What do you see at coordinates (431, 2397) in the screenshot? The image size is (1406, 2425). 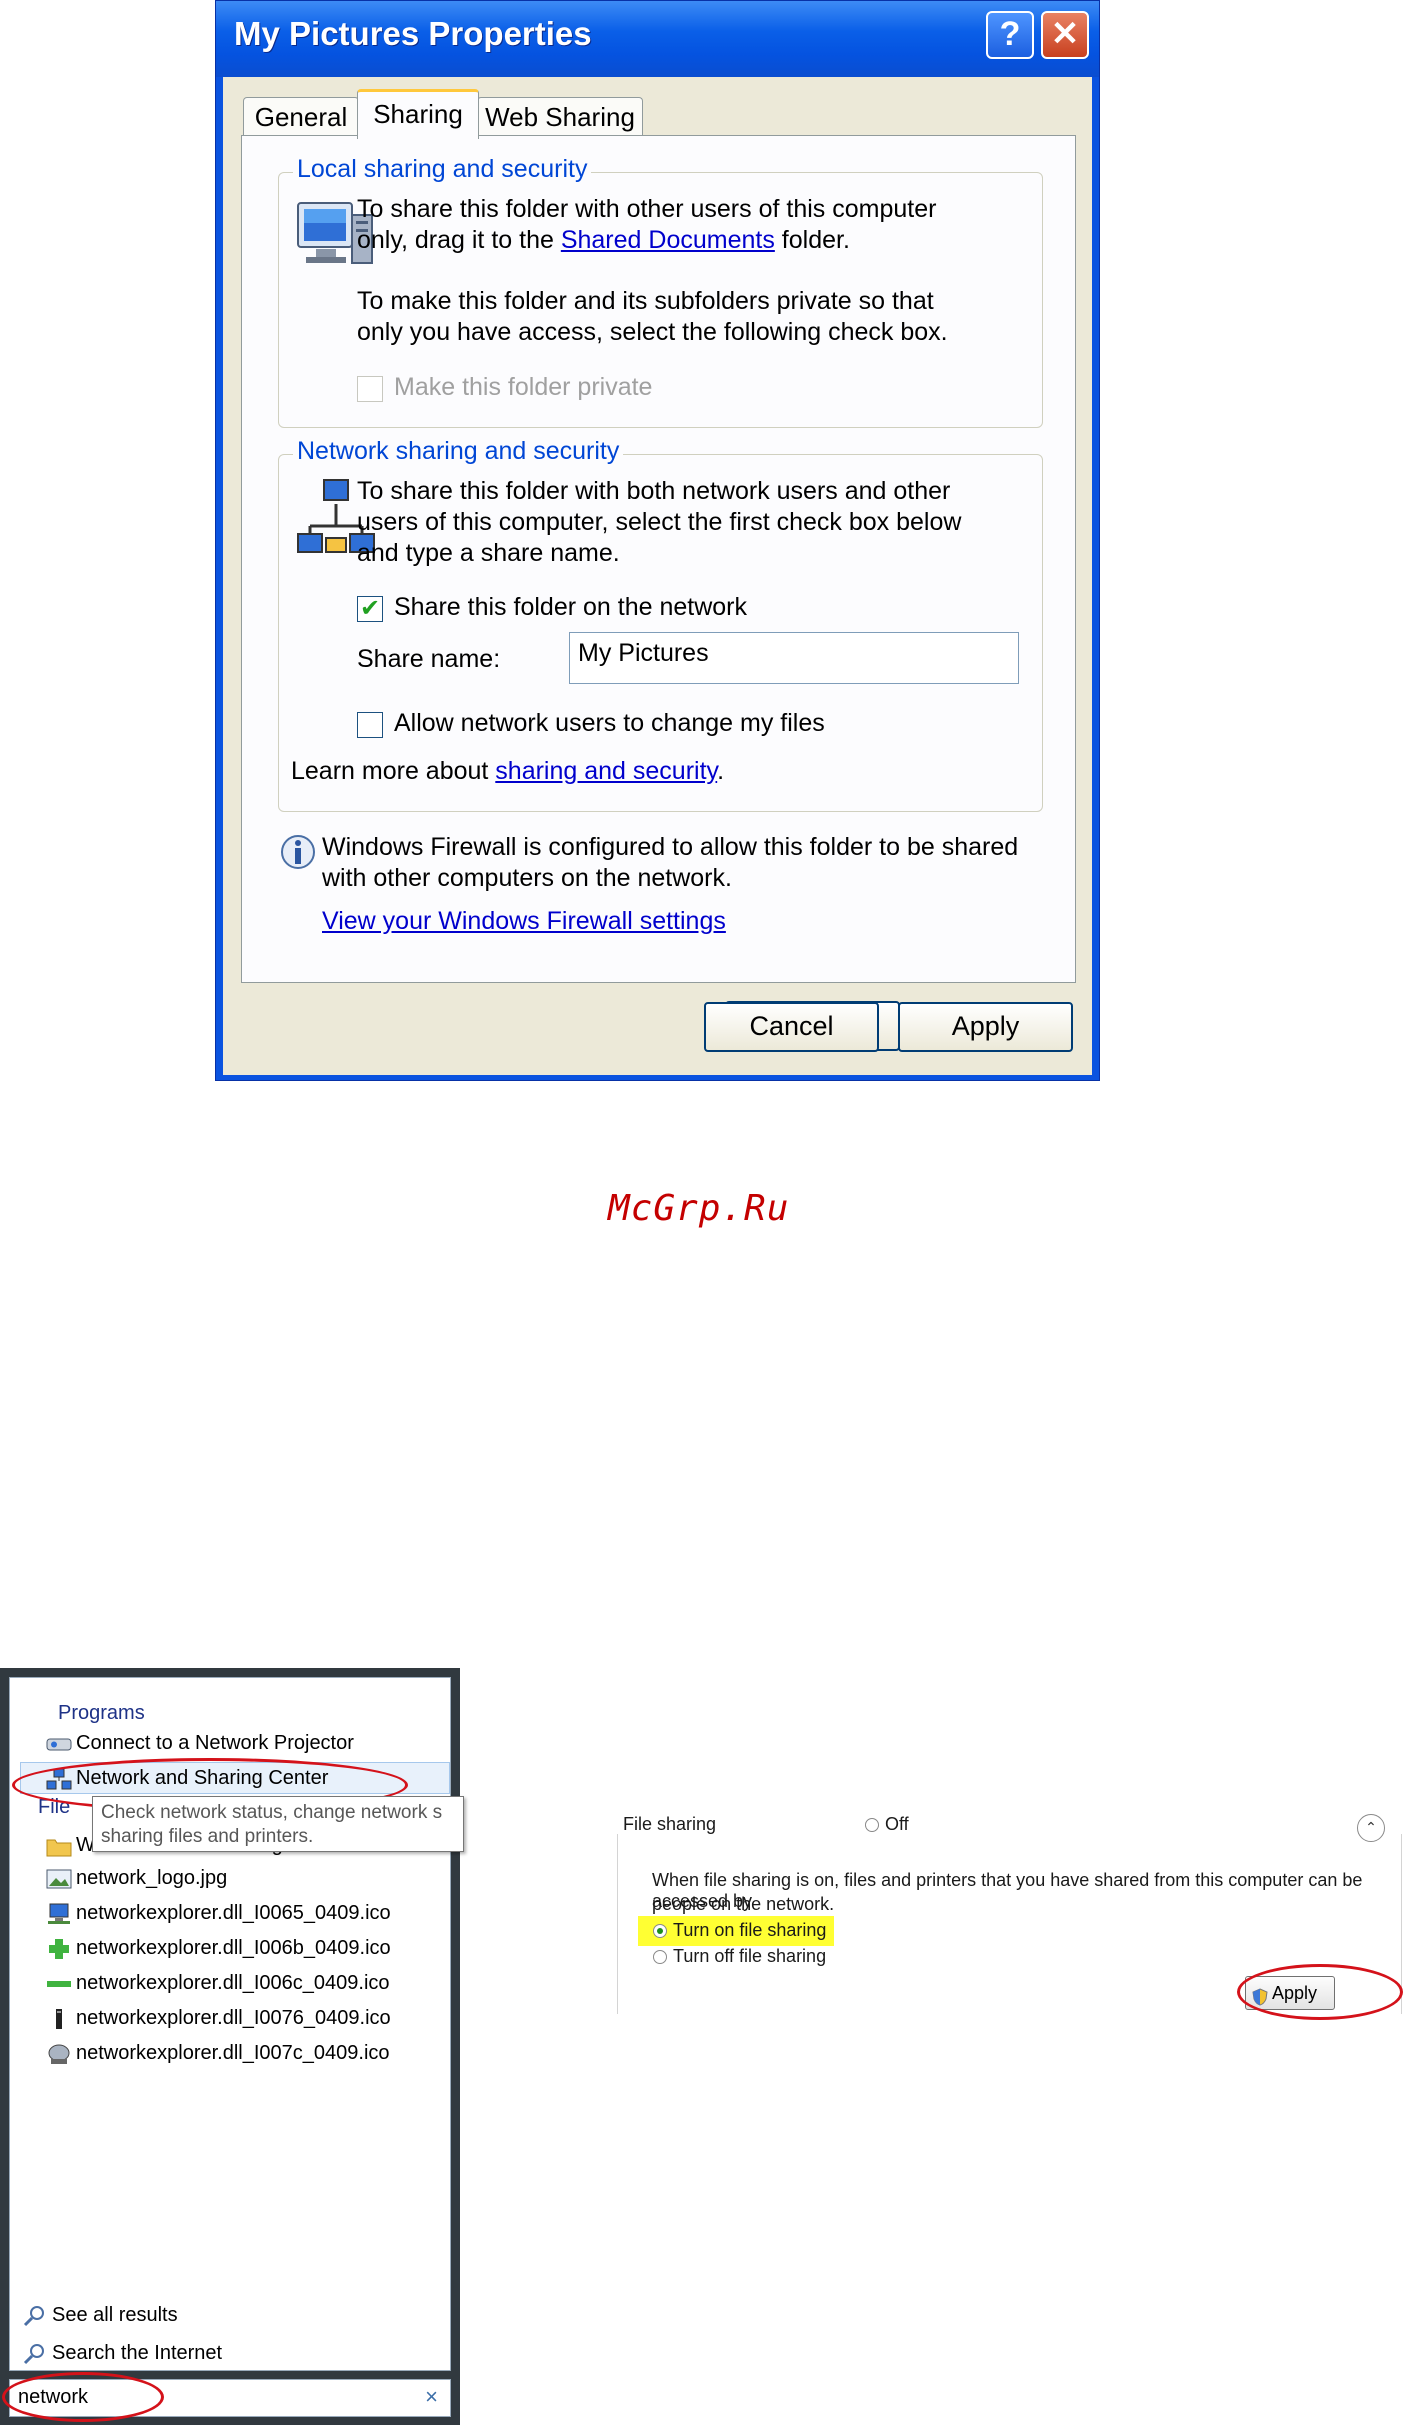 I see `clear-search-icon: ×` at bounding box center [431, 2397].